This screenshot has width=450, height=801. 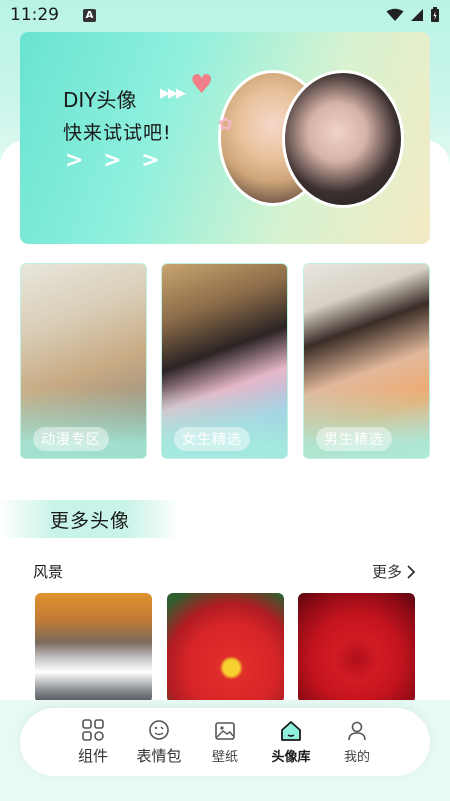 I want to click on nav-label: 表情包, so click(x=159, y=756).